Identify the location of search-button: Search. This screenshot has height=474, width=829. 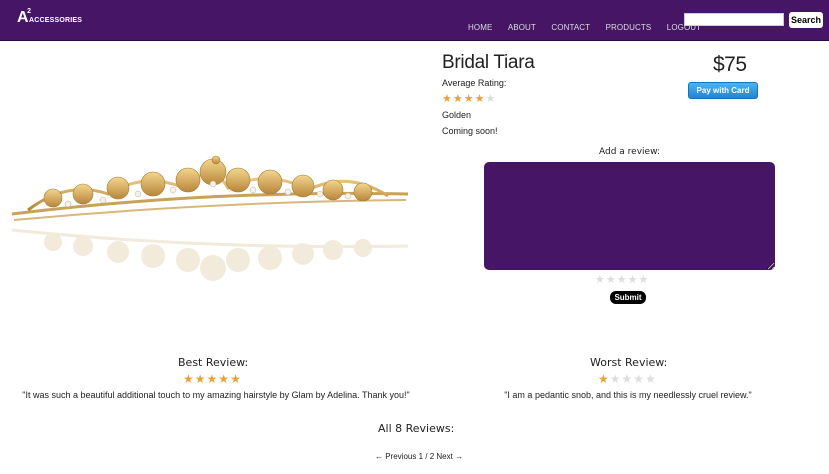
(806, 20).